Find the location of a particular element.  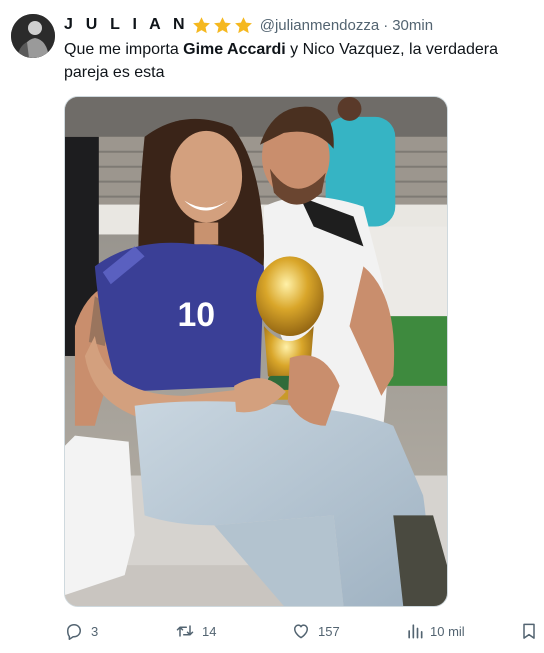

bookmark-button is located at coordinates (529, 631).